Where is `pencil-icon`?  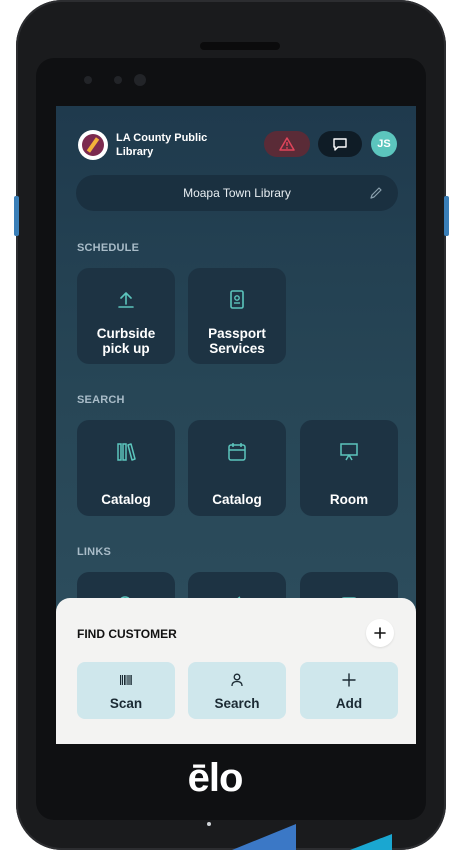
pencil-icon is located at coordinates (376, 193).